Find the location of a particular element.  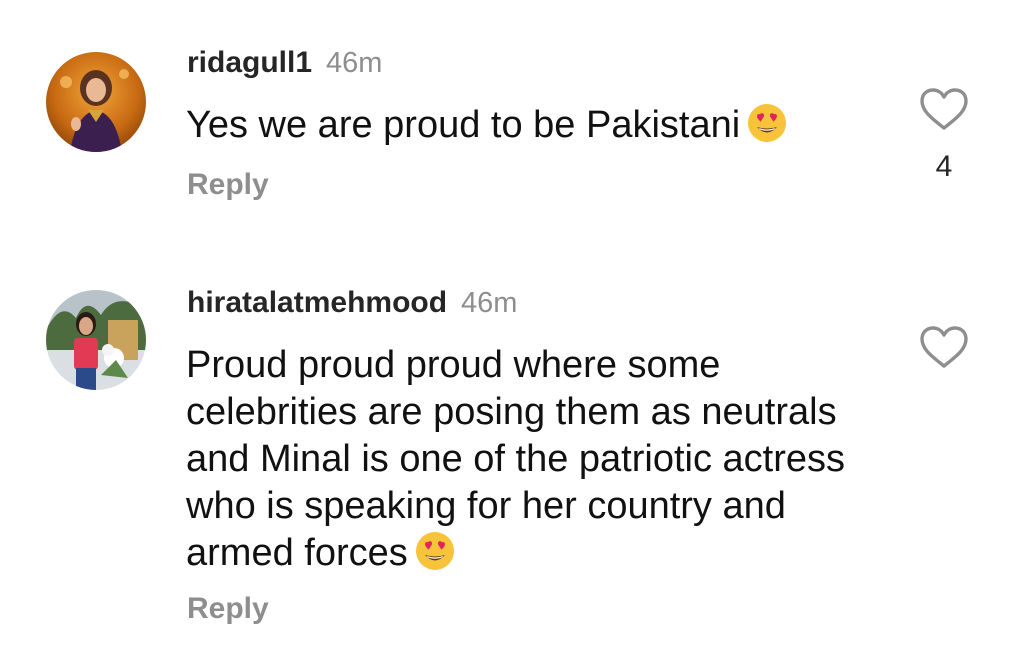

username: hiratalatmehmood is located at coordinates (317, 303).